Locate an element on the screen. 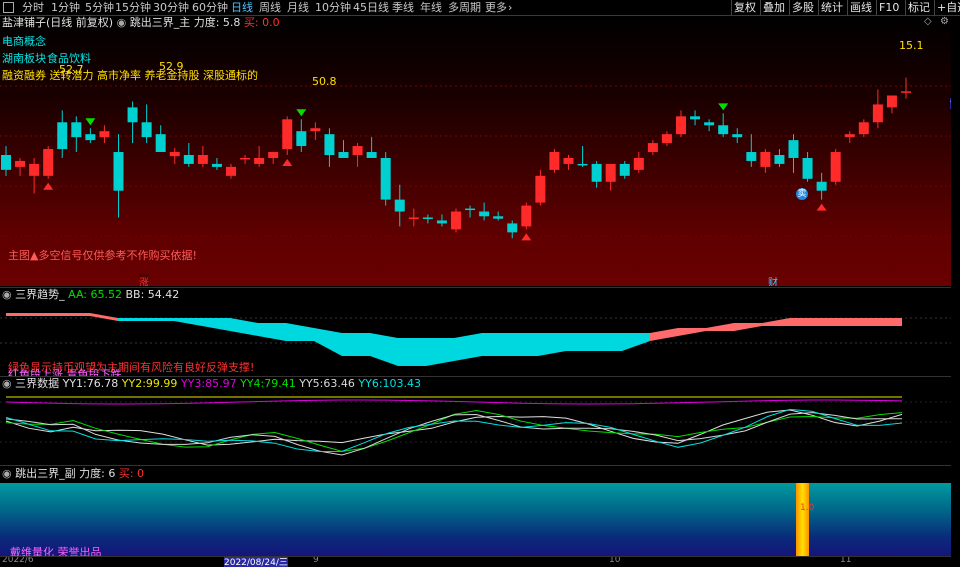  overlay-button: 叠加 is located at coordinates (773, 7).